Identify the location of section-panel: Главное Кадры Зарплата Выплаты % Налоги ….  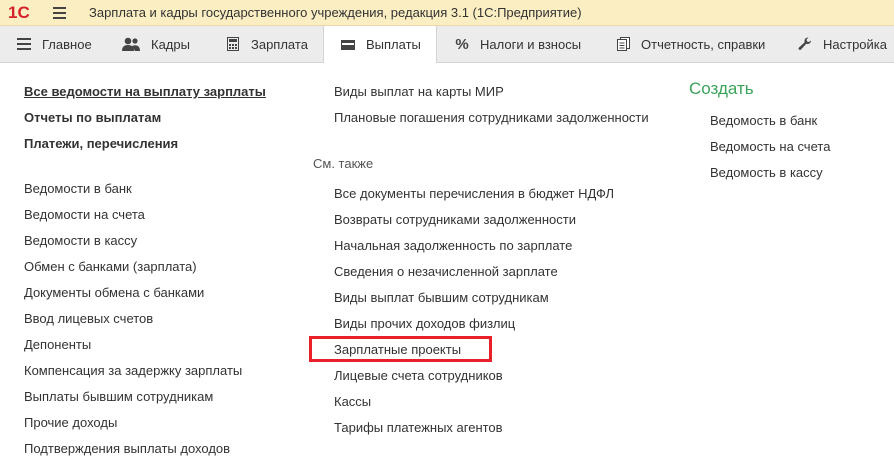
(447, 44).